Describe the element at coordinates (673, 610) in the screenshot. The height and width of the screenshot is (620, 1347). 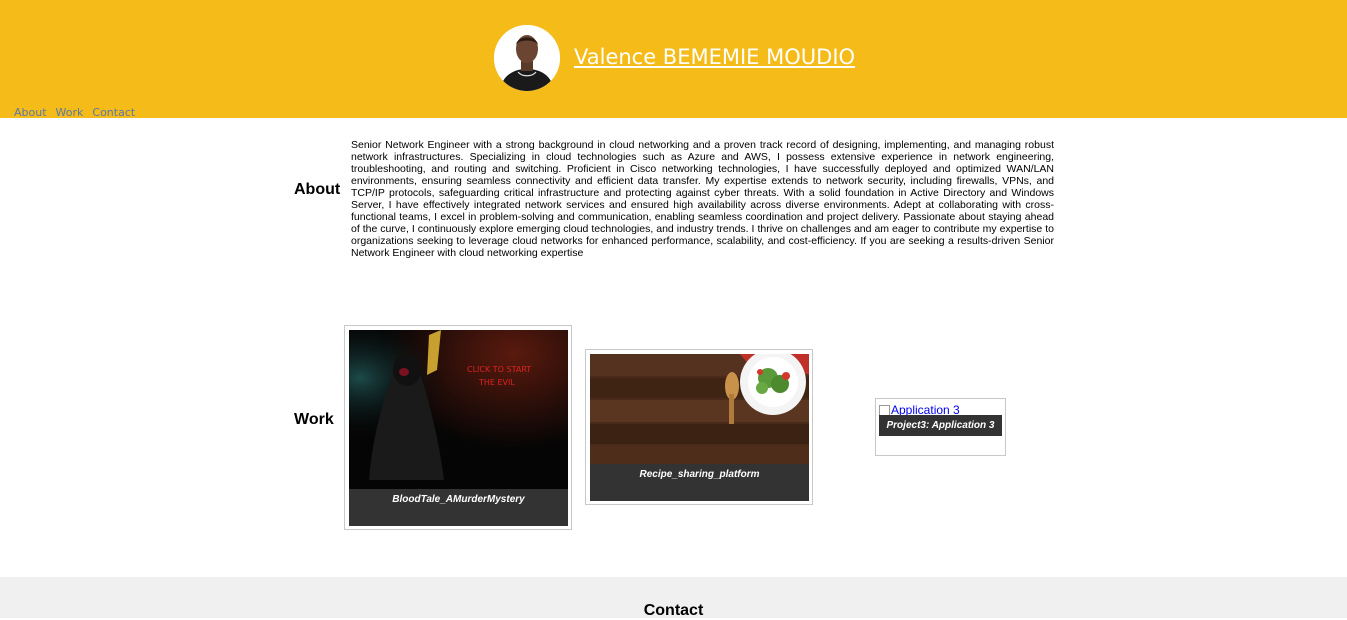
I see `contact-heading: Contact` at that location.